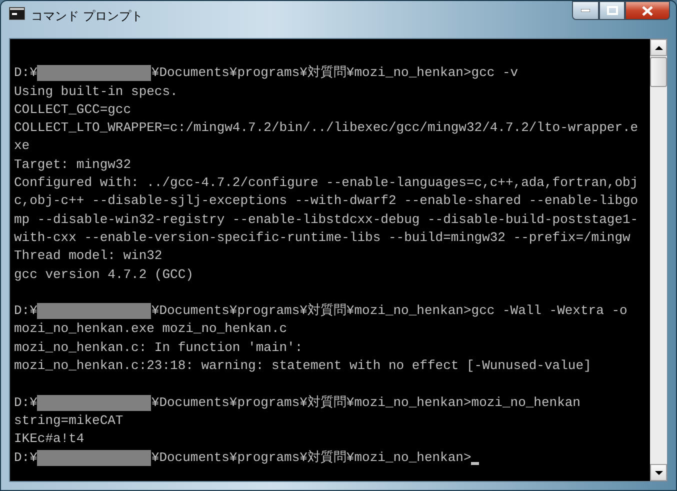  I want to click on minimize-icon, so click(585, 10).